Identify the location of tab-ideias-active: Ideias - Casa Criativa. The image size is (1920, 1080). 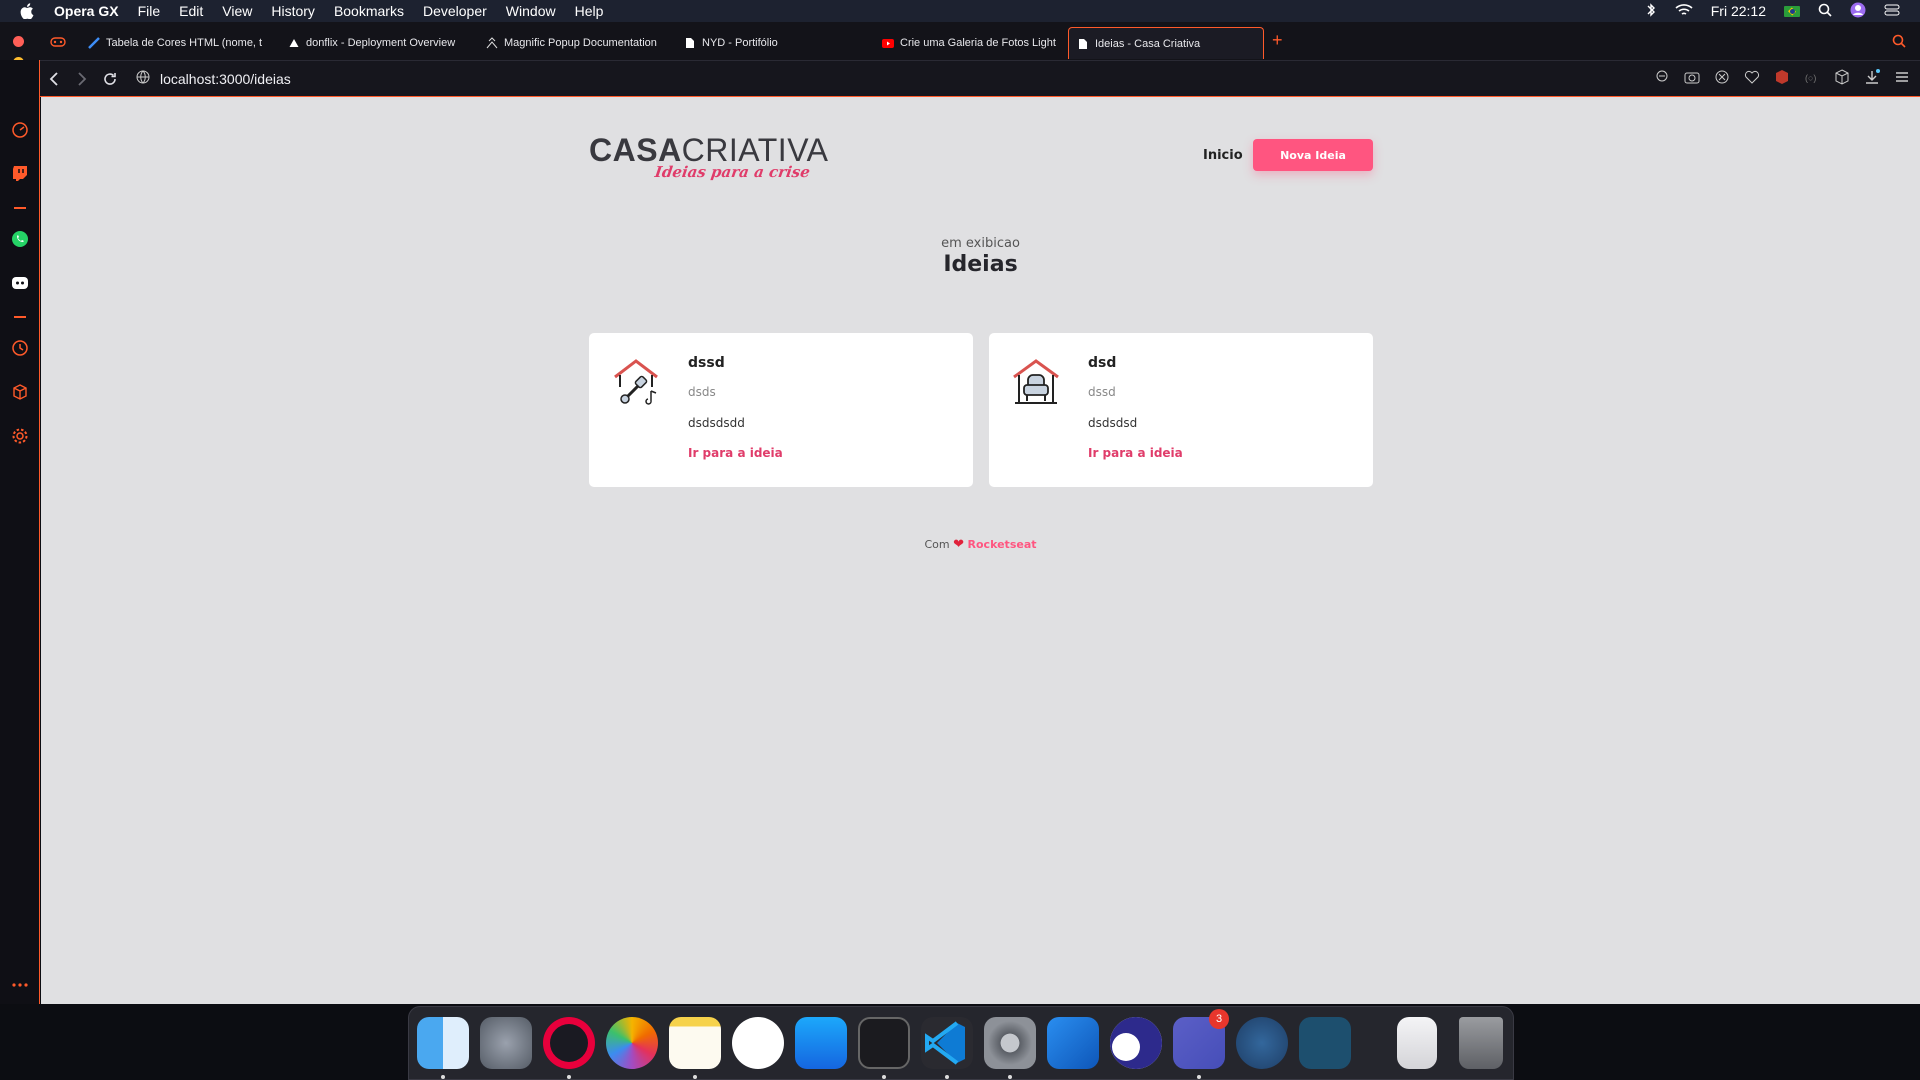
(1166, 43).